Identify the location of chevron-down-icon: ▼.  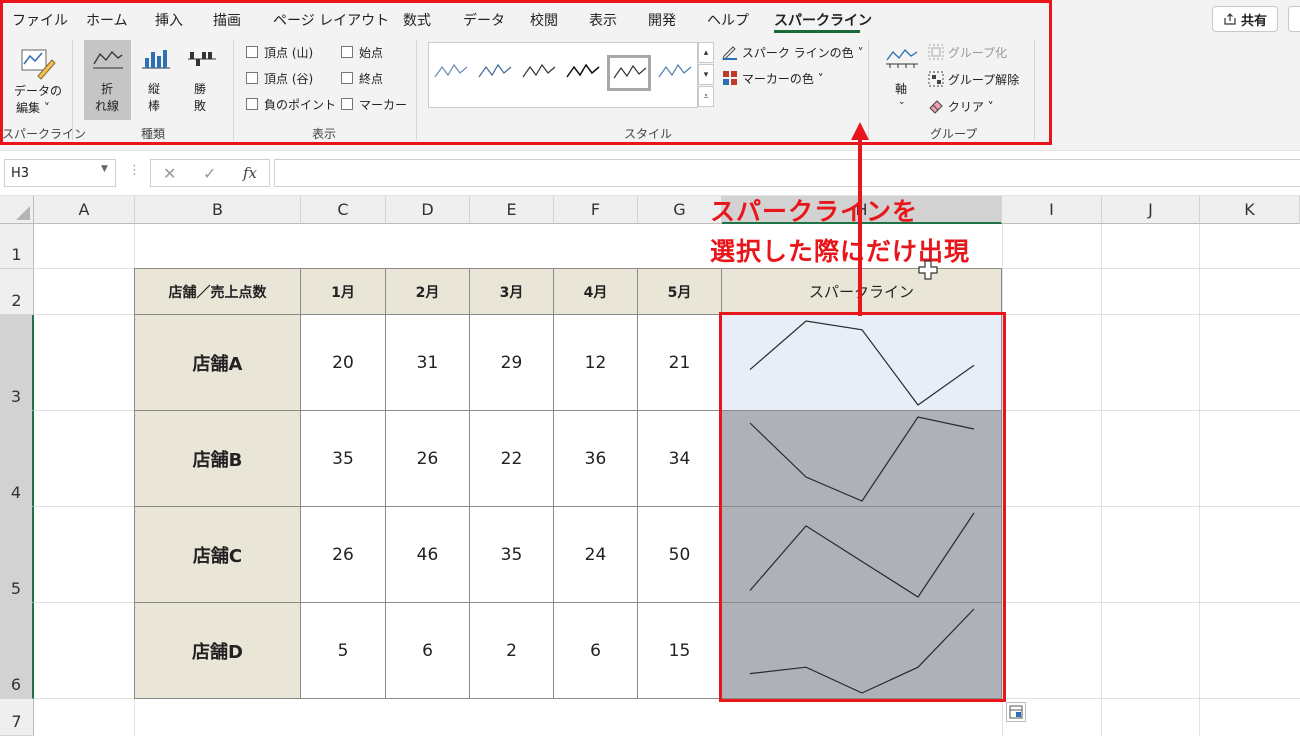
(104, 169).